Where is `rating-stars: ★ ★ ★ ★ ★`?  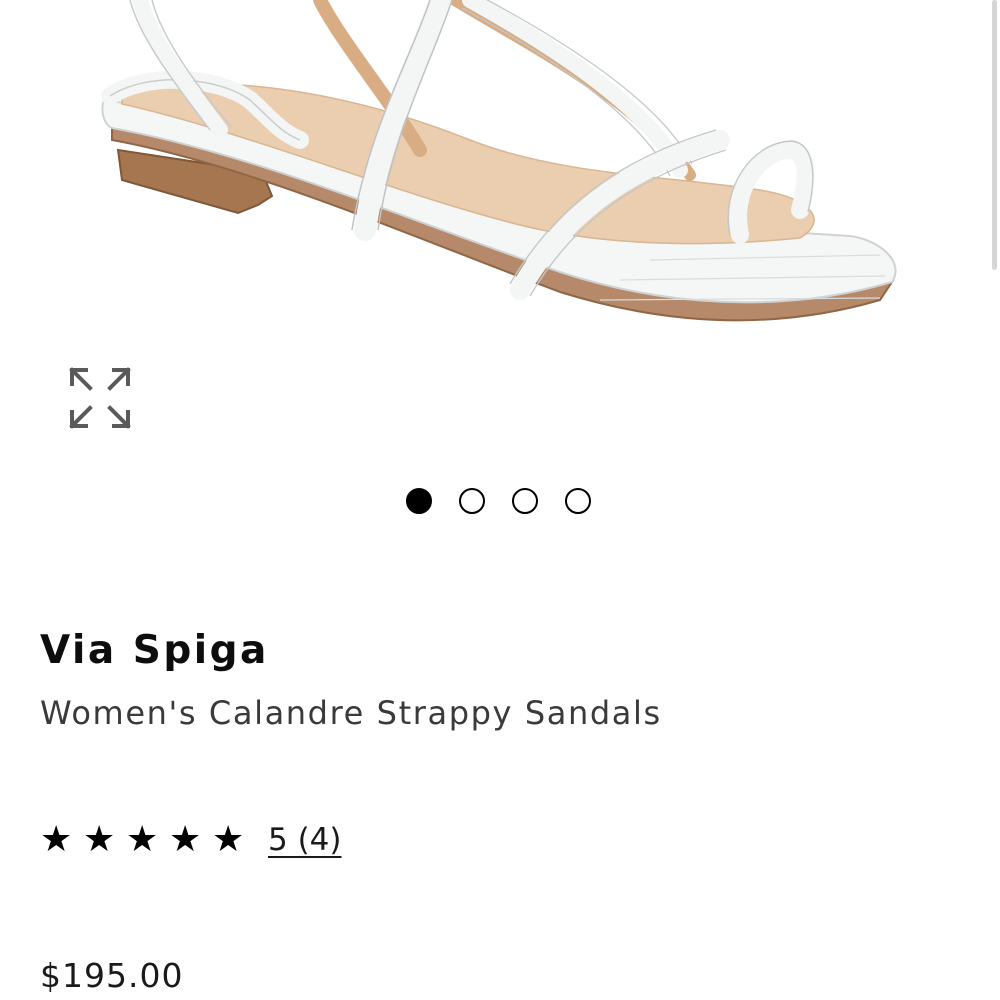
rating-stars: ★ ★ ★ ★ ★ is located at coordinates (147, 840).